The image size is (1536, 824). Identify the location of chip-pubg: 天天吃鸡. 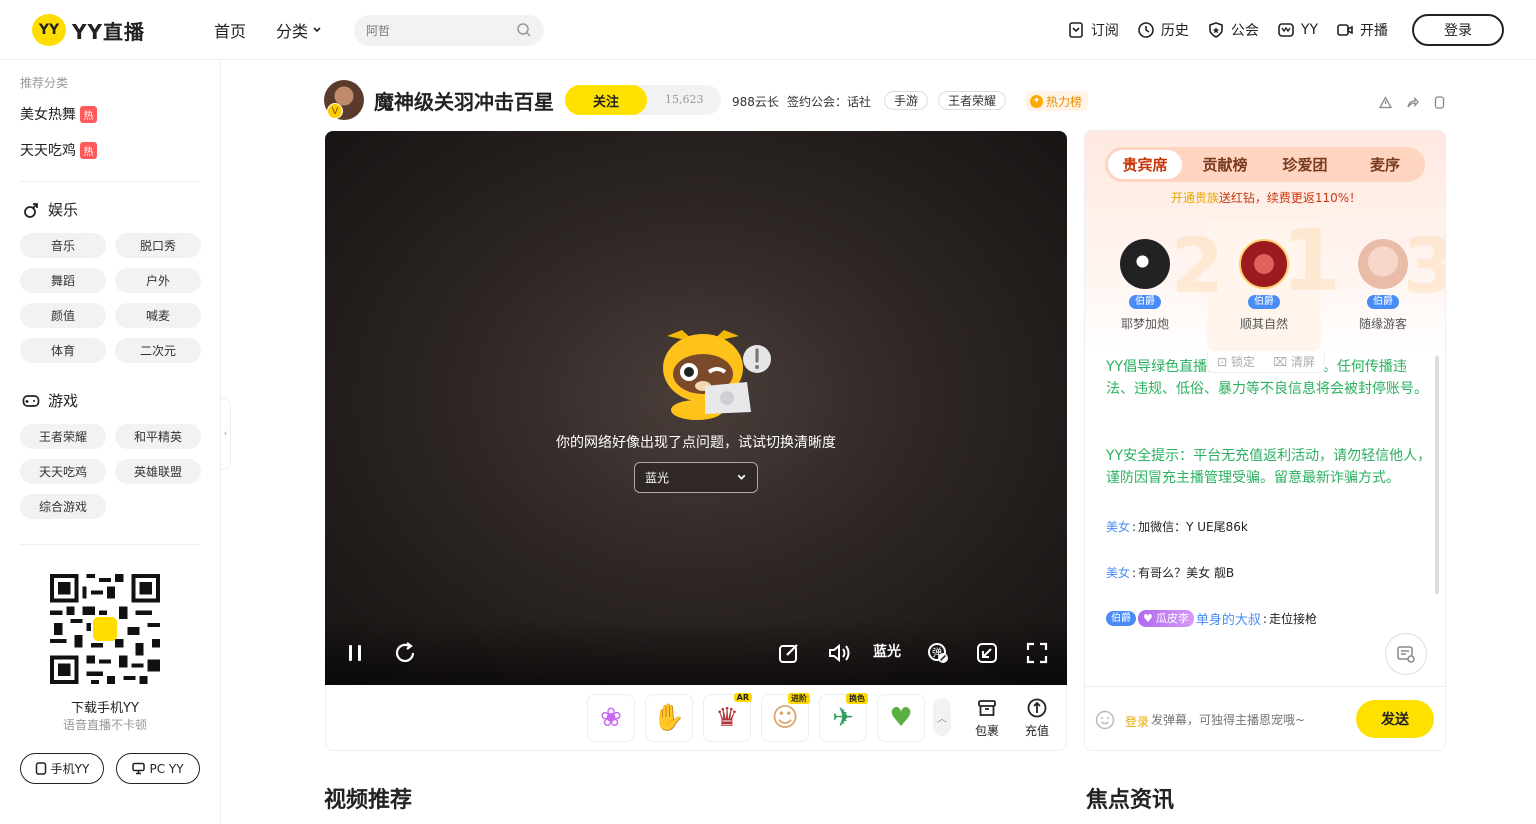
(63, 471).